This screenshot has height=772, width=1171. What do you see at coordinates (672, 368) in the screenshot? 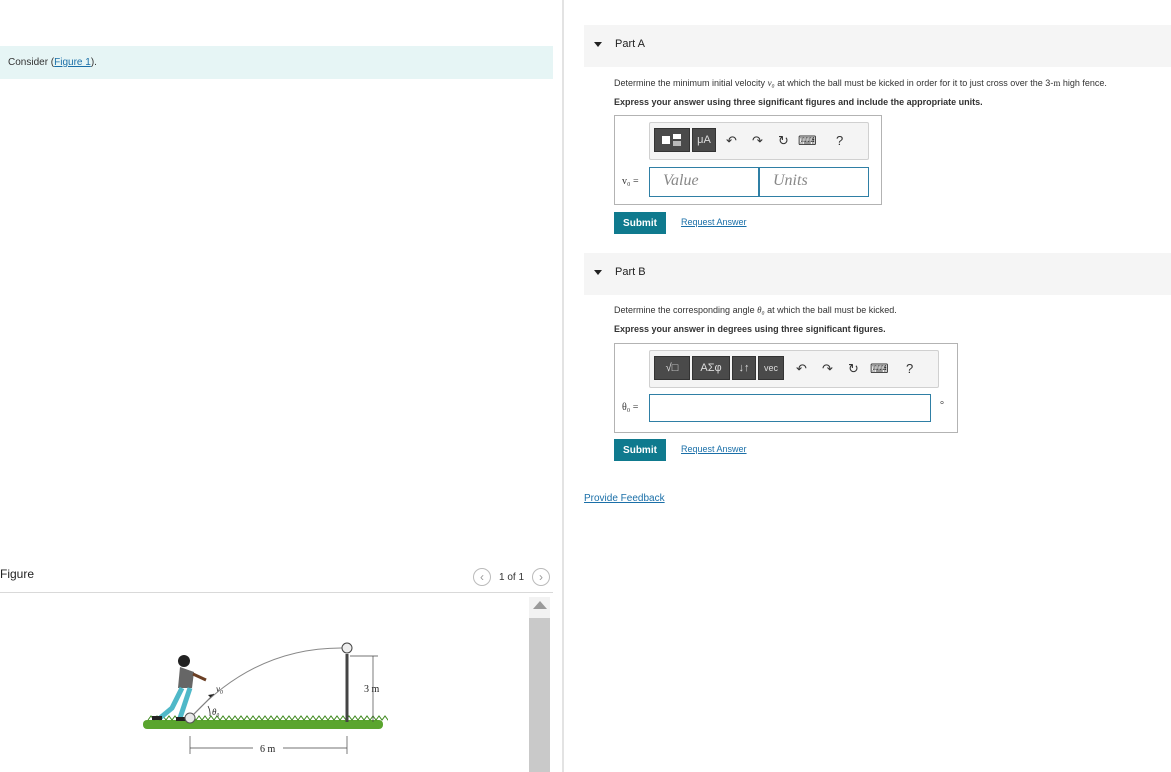
I see `templates-button: √□` at bounding box center [672, 368].